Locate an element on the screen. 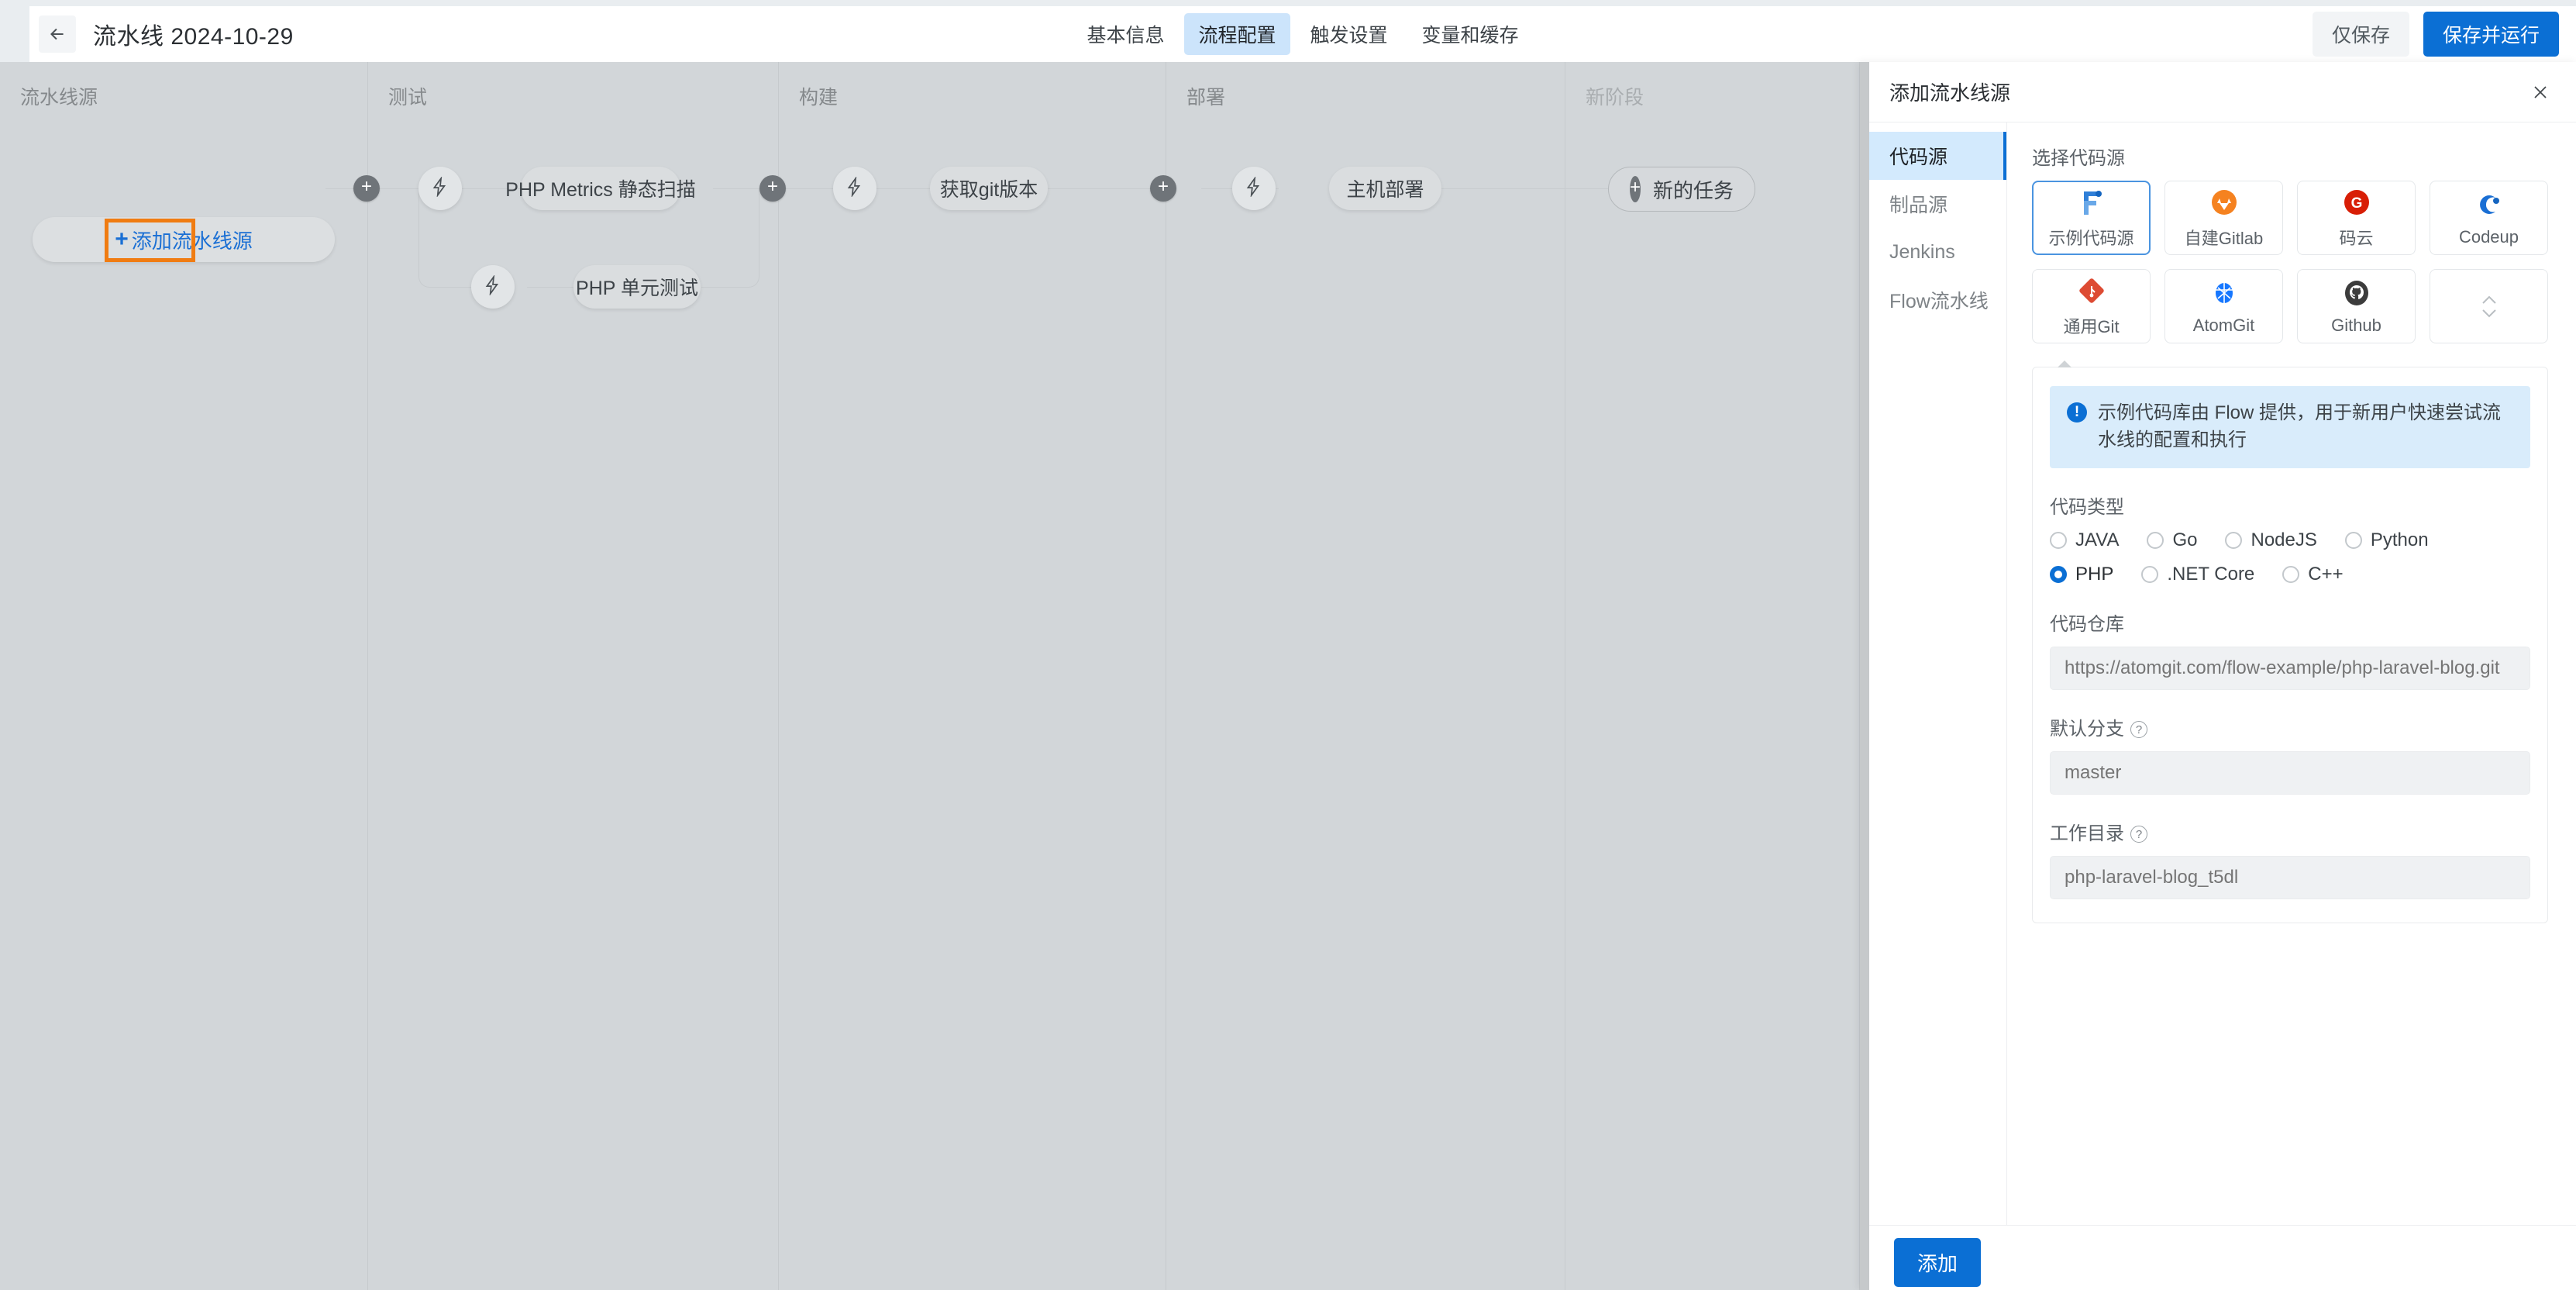 This screenshot has height=1290, width=2576. code-type-radio-row-1: JAVA Go NodeJS Python is located at coordinates (2290, 540).